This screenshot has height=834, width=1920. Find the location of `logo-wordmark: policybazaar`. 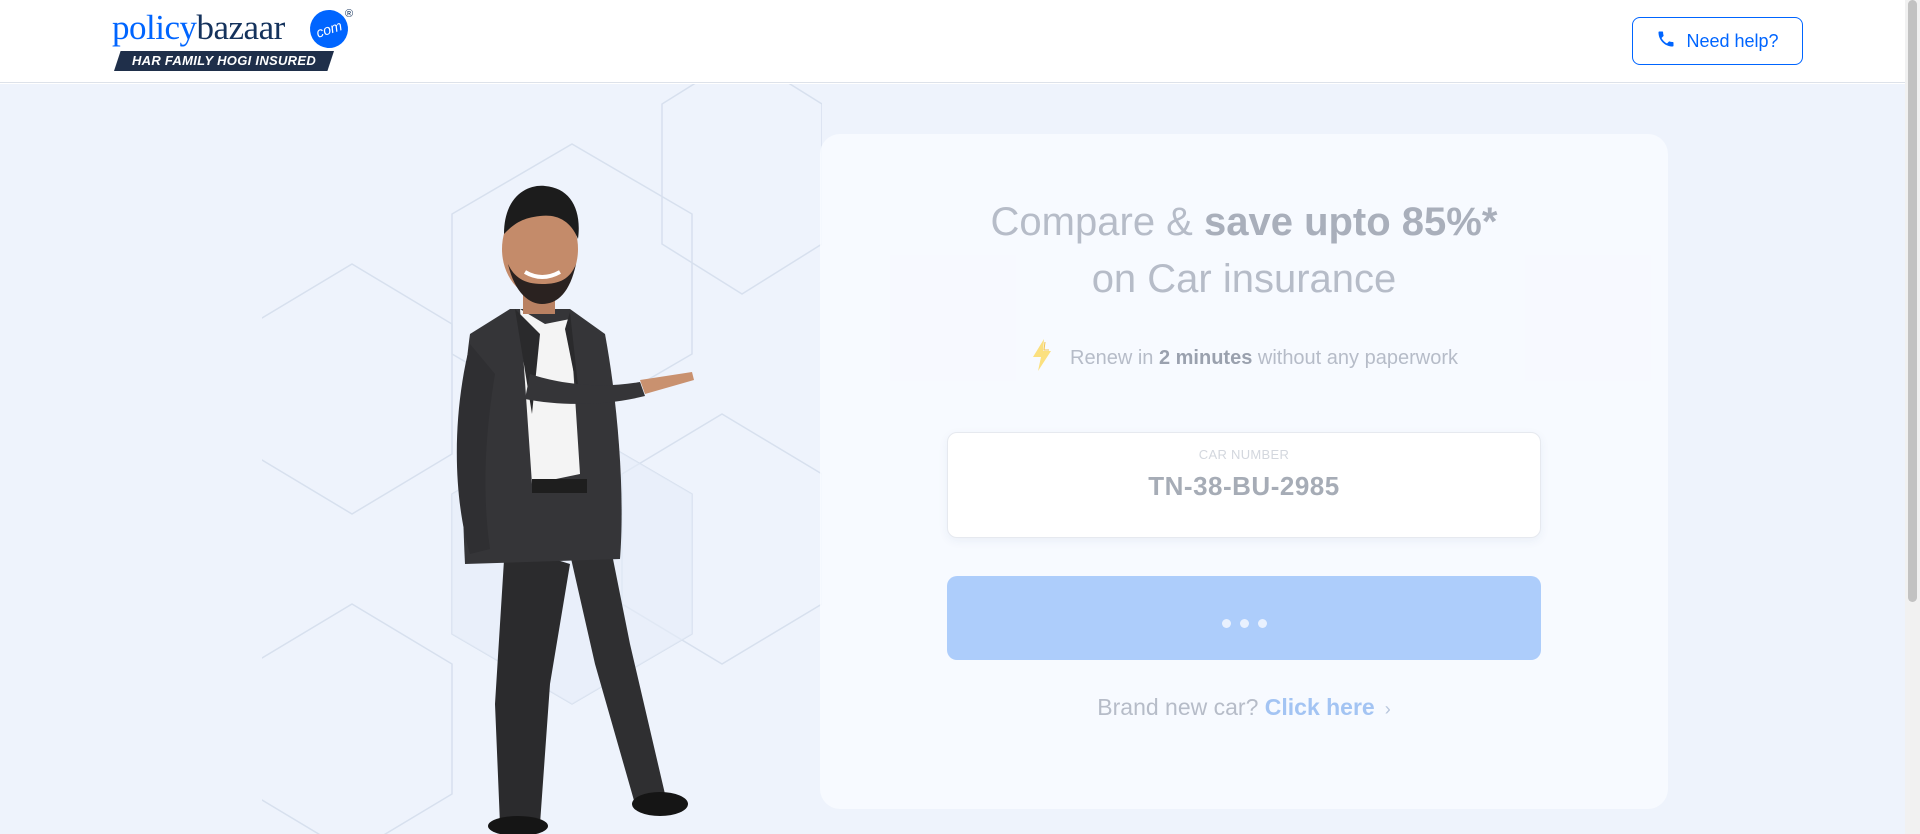

logo-wordmark: policybazaar is located at coordinates (198, 28).